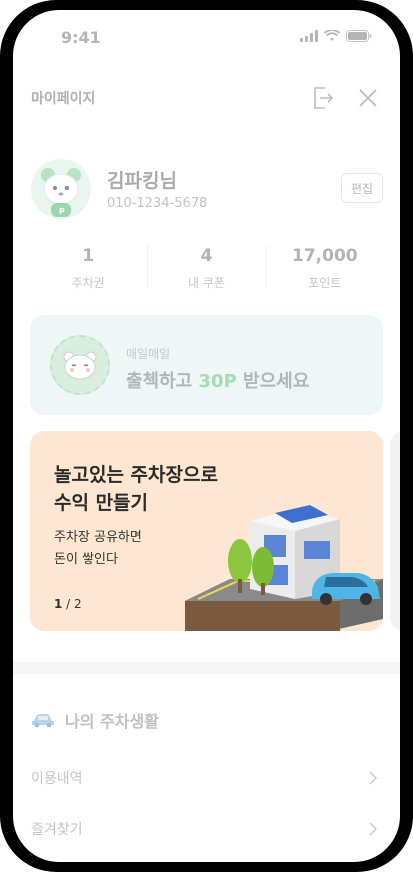 The width and height of the screenshot is (413, 872). I want to click on avatar: P, so click(61, 189).